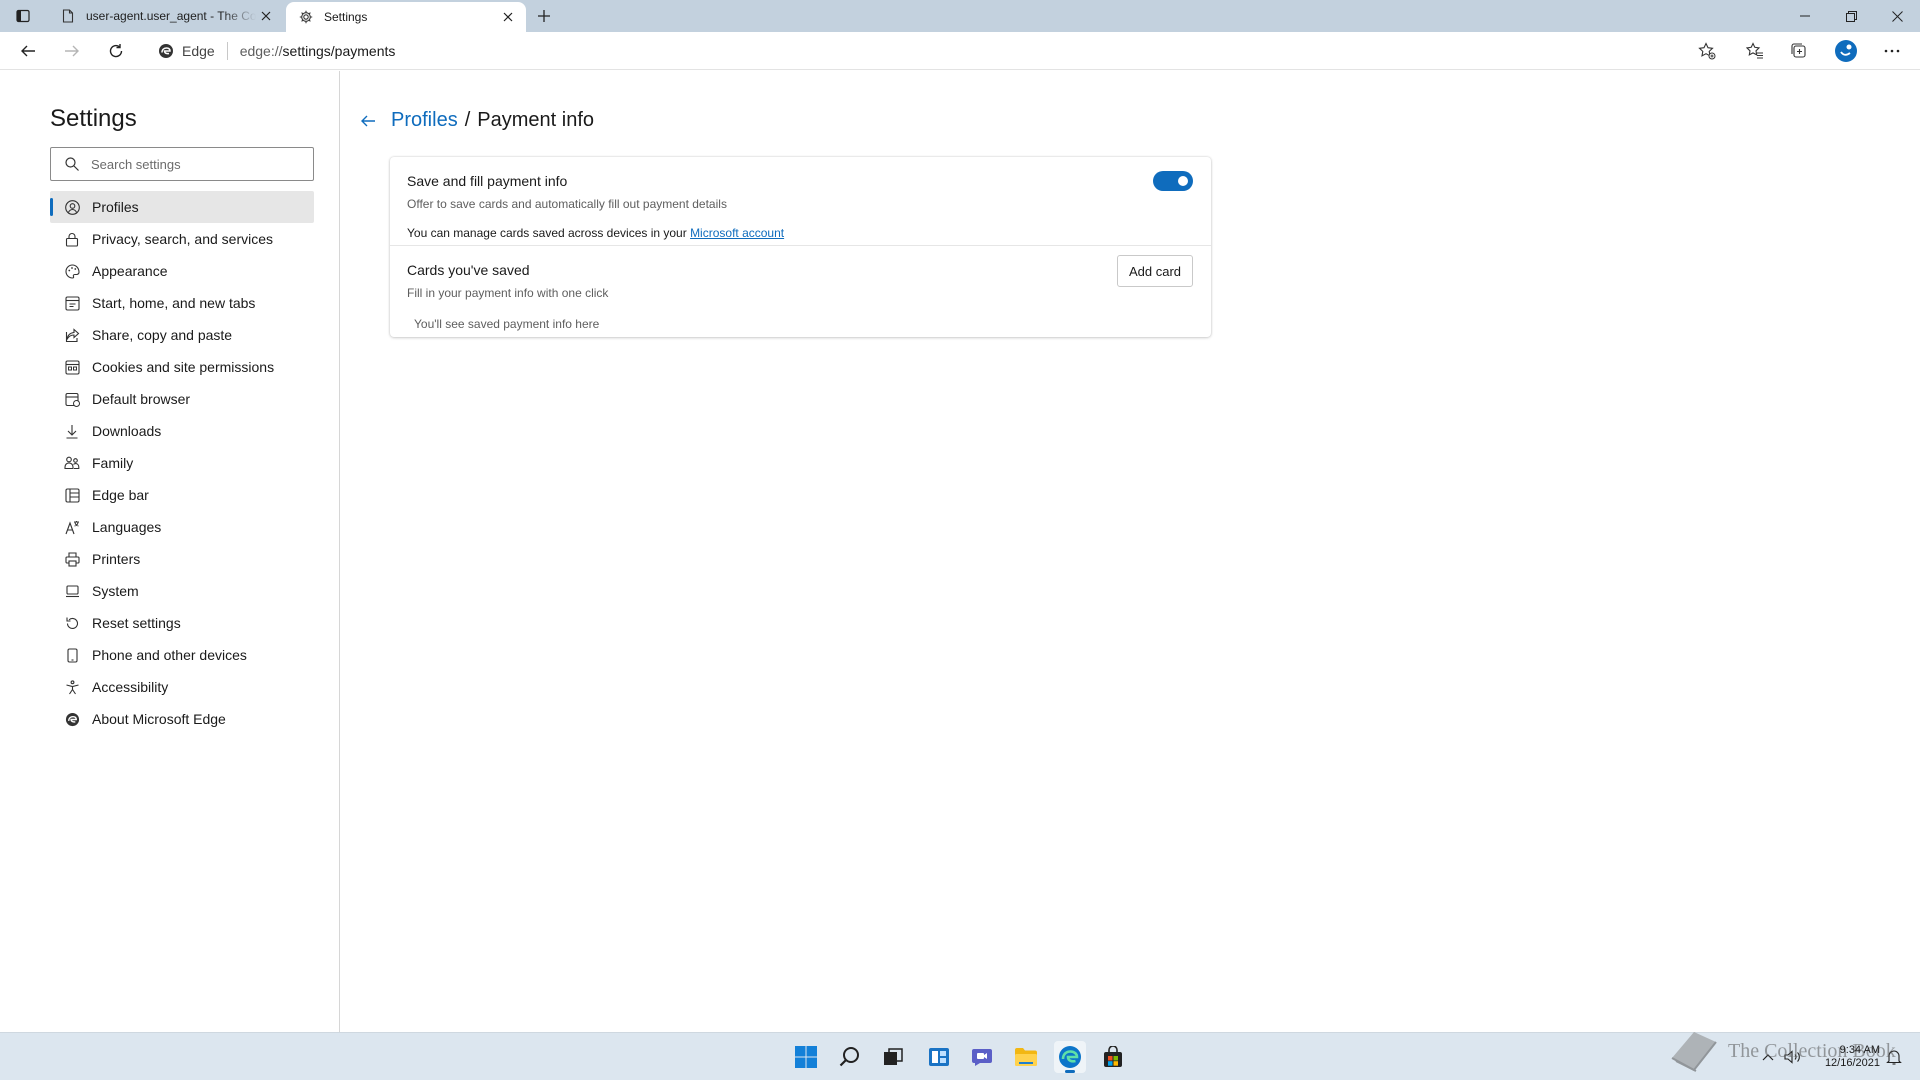 The width and height of the screenshot is (1920, 1080). What do you see at coordinates (72, 207) in the screenshot?
I see `profile-icon` at bounding box center [72, 207].